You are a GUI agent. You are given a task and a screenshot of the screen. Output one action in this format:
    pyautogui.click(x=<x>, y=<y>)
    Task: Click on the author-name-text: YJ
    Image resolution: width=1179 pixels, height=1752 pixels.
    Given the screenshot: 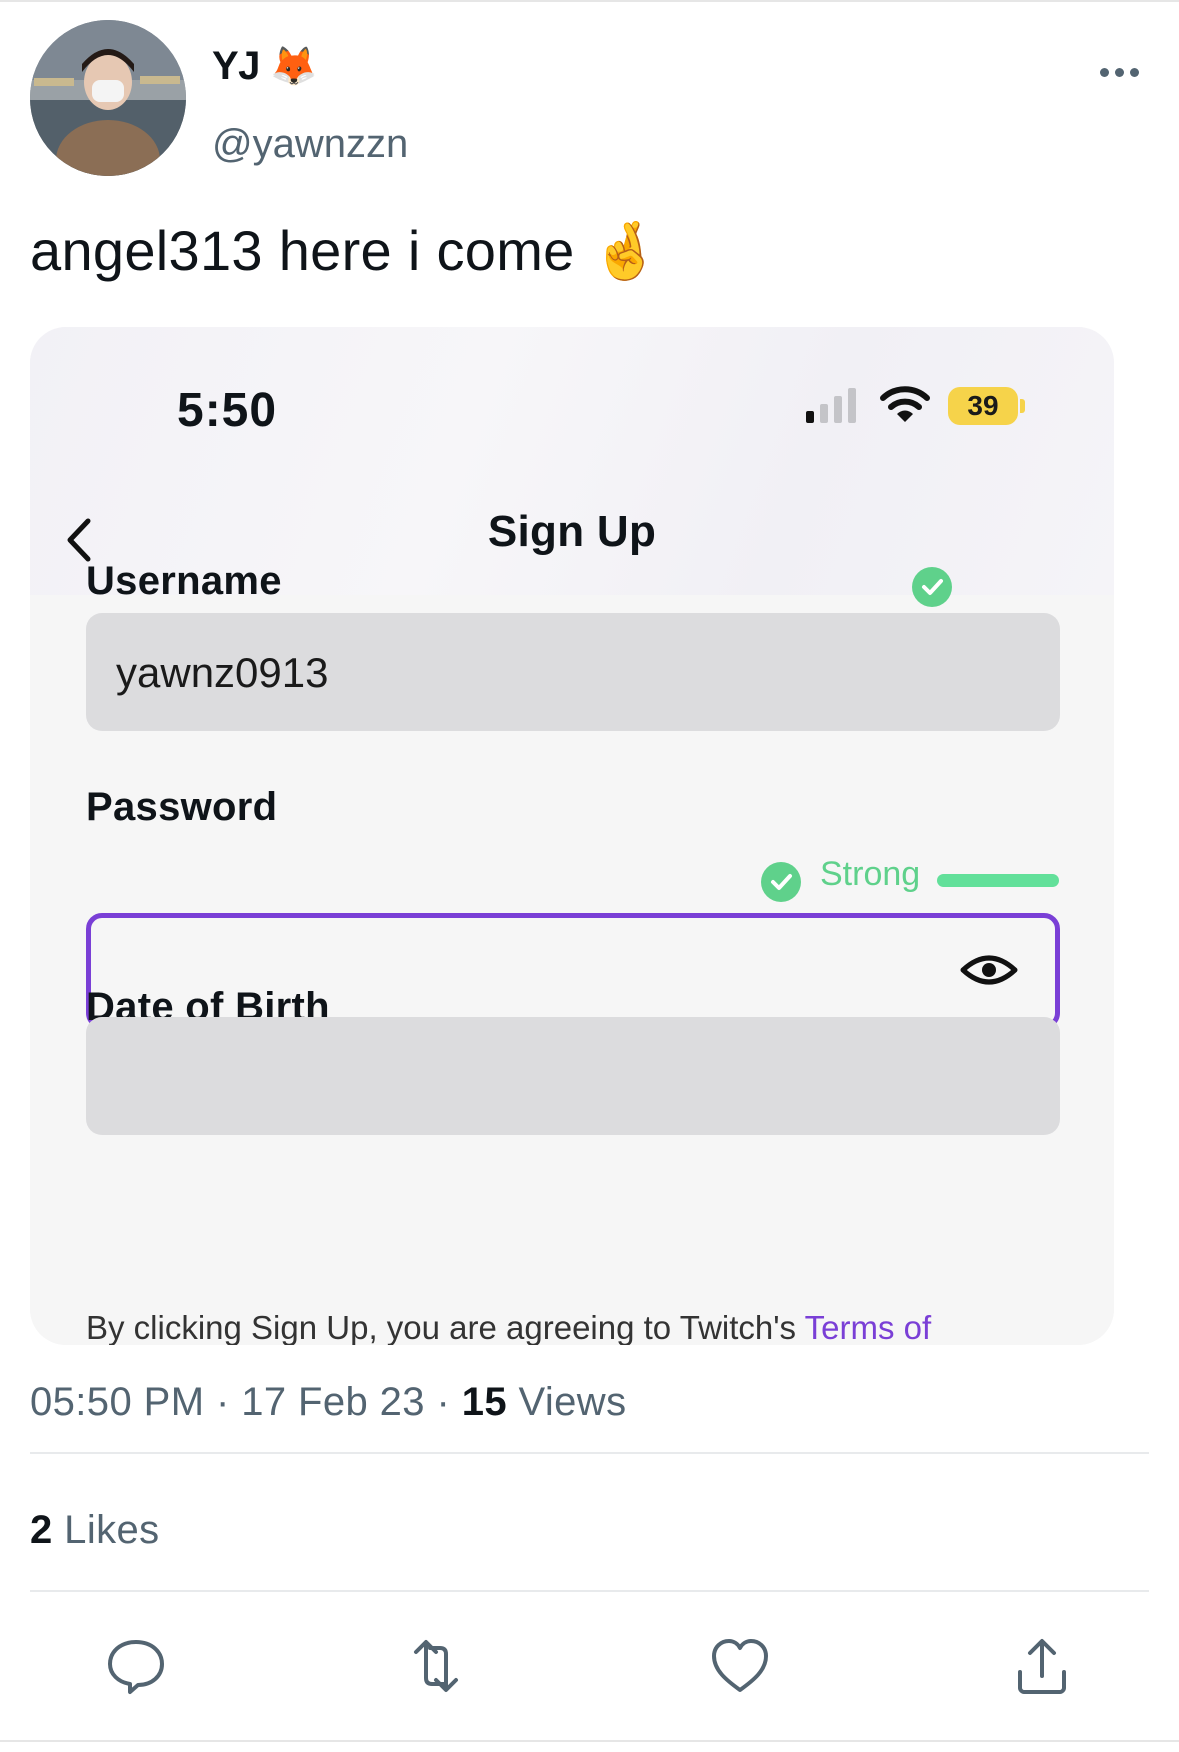 What is the action you would take?
    pyautogui.click(x=236, y=66)
    